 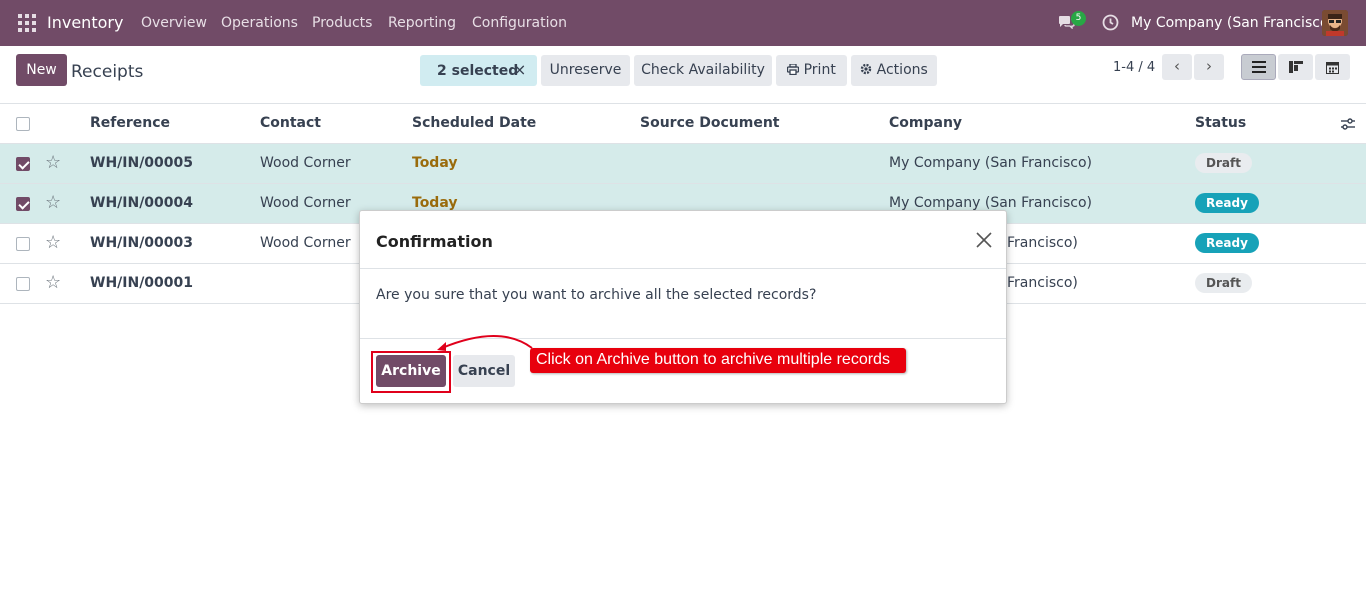 I want to click on actions-label: Actions, so click(x=902, y=70).